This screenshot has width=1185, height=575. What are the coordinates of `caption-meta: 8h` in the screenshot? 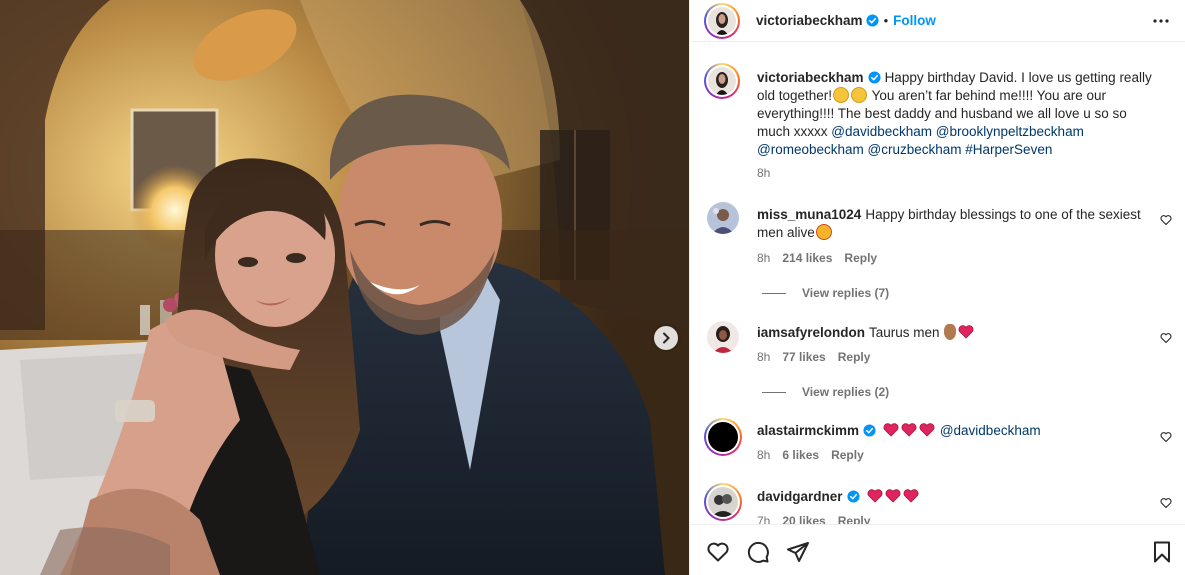 It's located at (769, 173).